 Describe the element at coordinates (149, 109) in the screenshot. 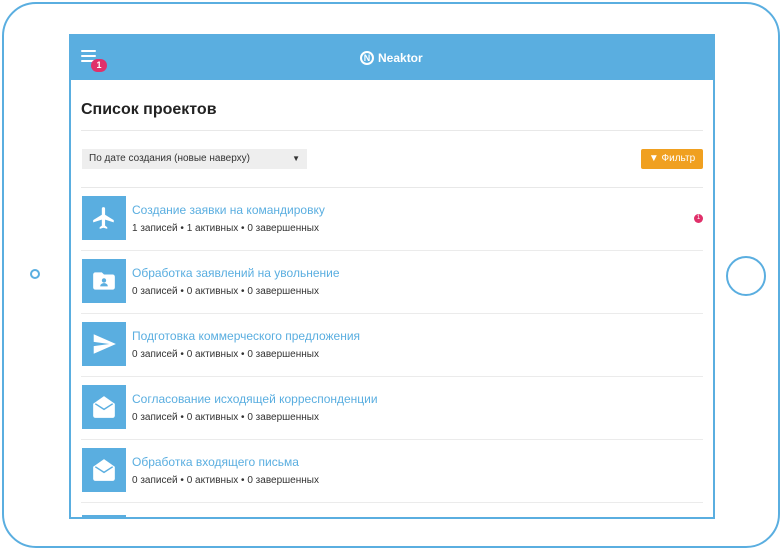

I see `page-title: Список проектов` at that location.